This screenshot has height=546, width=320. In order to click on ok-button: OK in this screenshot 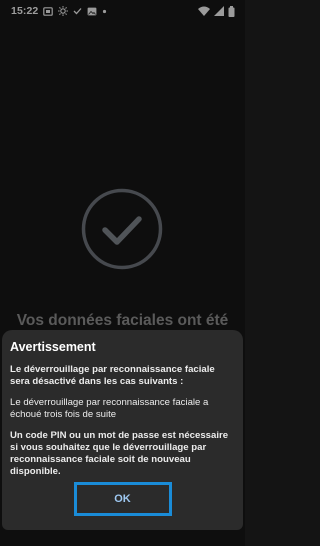, I will do `click(122, 499)`.